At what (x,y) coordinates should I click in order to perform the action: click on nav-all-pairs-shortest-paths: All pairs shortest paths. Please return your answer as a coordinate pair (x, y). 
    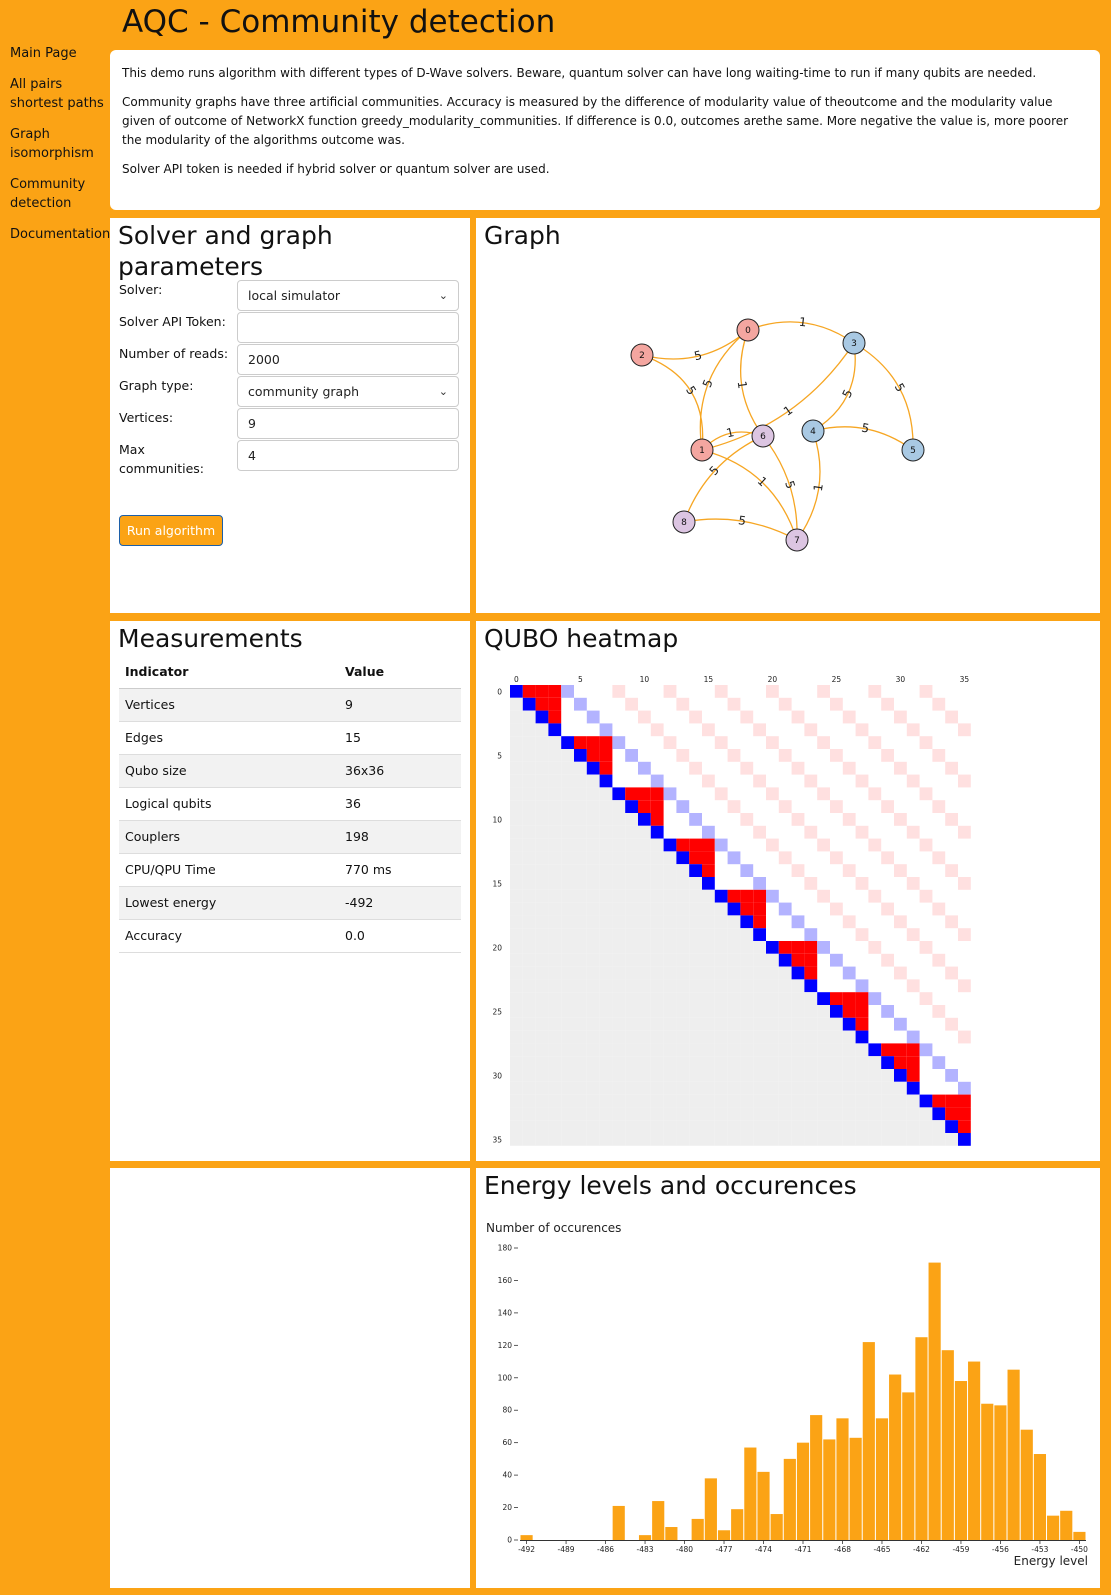
    Looking at the image, I should click on (58, 94).